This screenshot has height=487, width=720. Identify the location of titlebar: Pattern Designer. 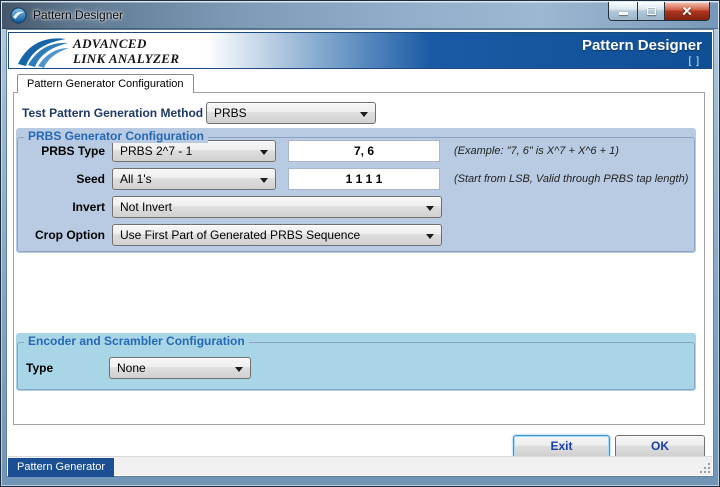
(360, 15).